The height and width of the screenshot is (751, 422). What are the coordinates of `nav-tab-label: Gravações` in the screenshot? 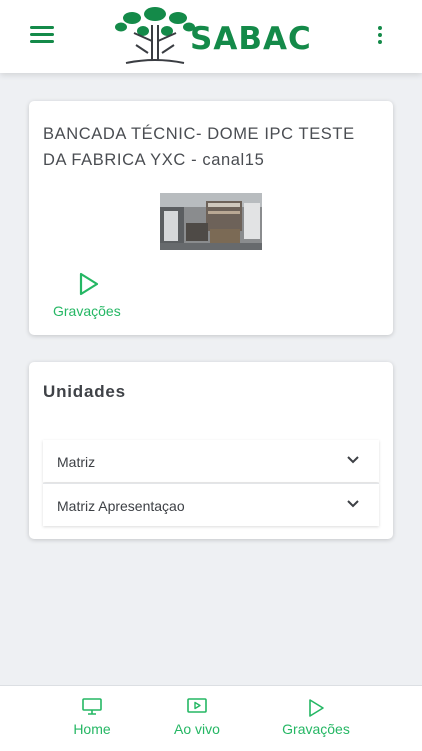 It's located at (316, 729).